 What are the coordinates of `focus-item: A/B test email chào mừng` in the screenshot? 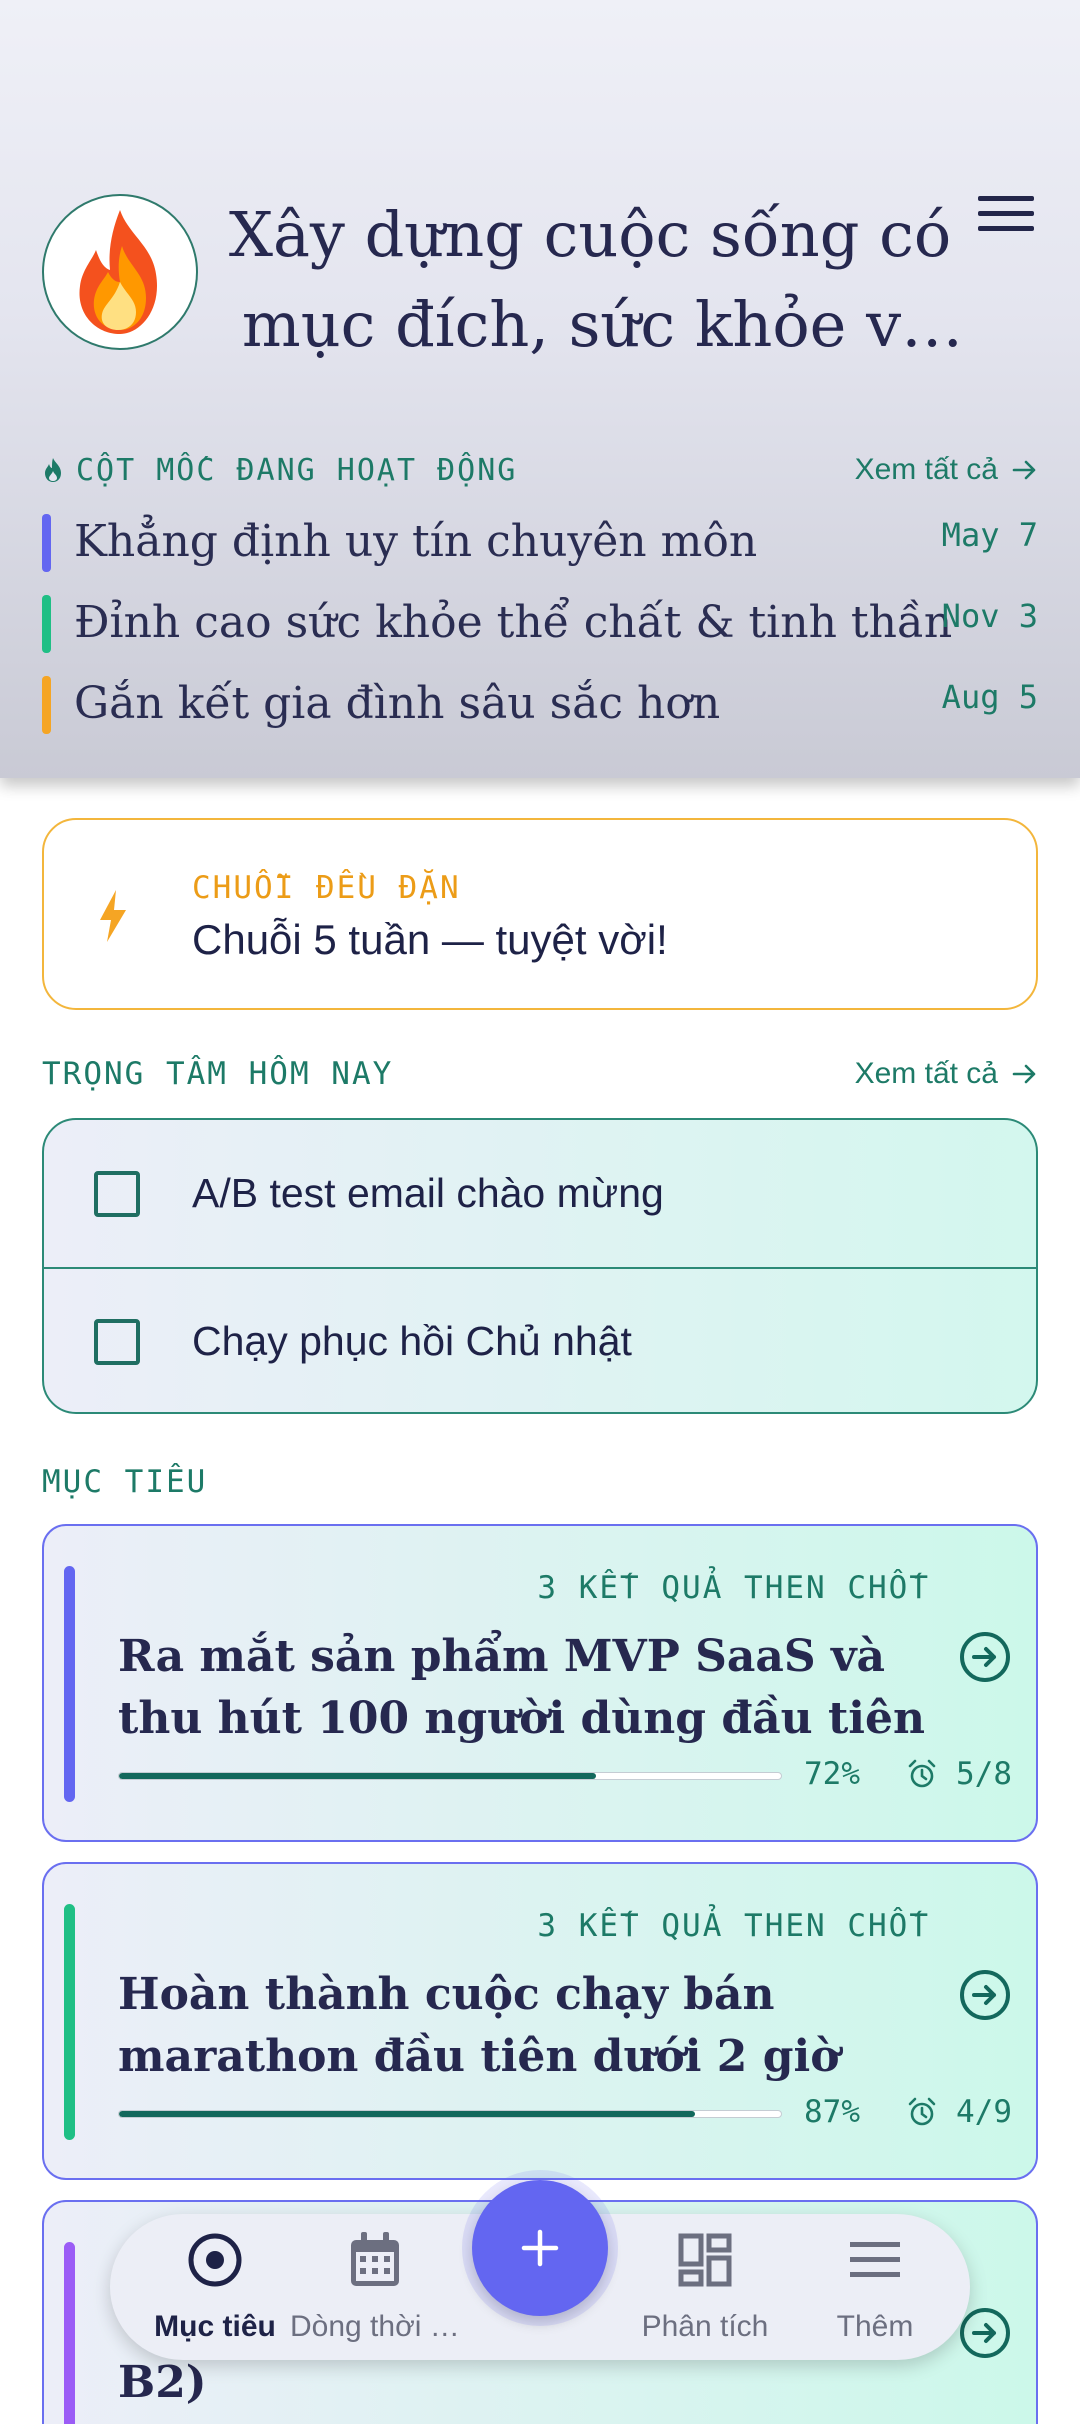 It's located at (540, 1193).